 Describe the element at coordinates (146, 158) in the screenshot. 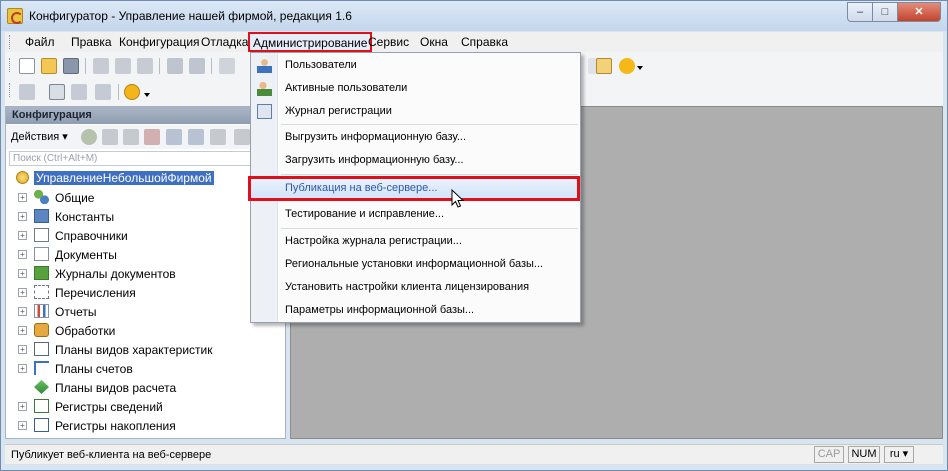

I see `search-input: Поиск (Ctrl+Alt+M)` at that location.